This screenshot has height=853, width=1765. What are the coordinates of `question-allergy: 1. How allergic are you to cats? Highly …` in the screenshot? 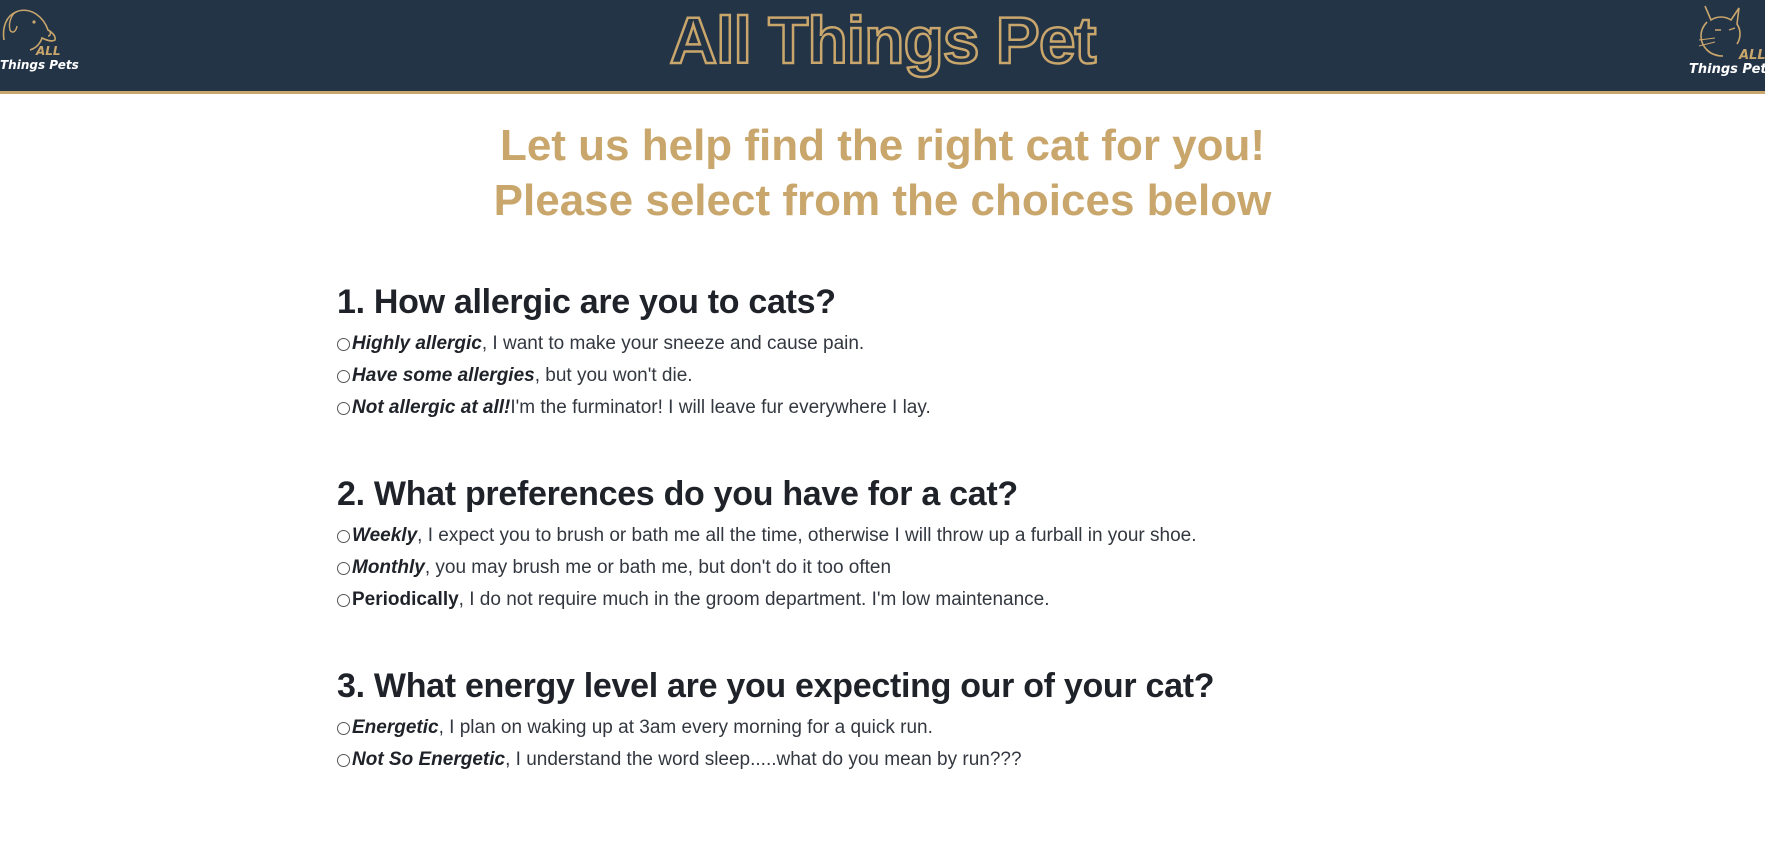 It's located at (634, 353).